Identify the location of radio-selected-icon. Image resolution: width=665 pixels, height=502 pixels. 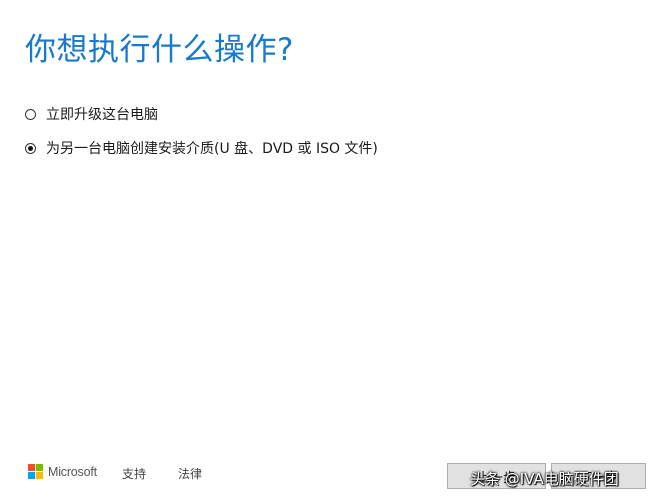
(30, 148).